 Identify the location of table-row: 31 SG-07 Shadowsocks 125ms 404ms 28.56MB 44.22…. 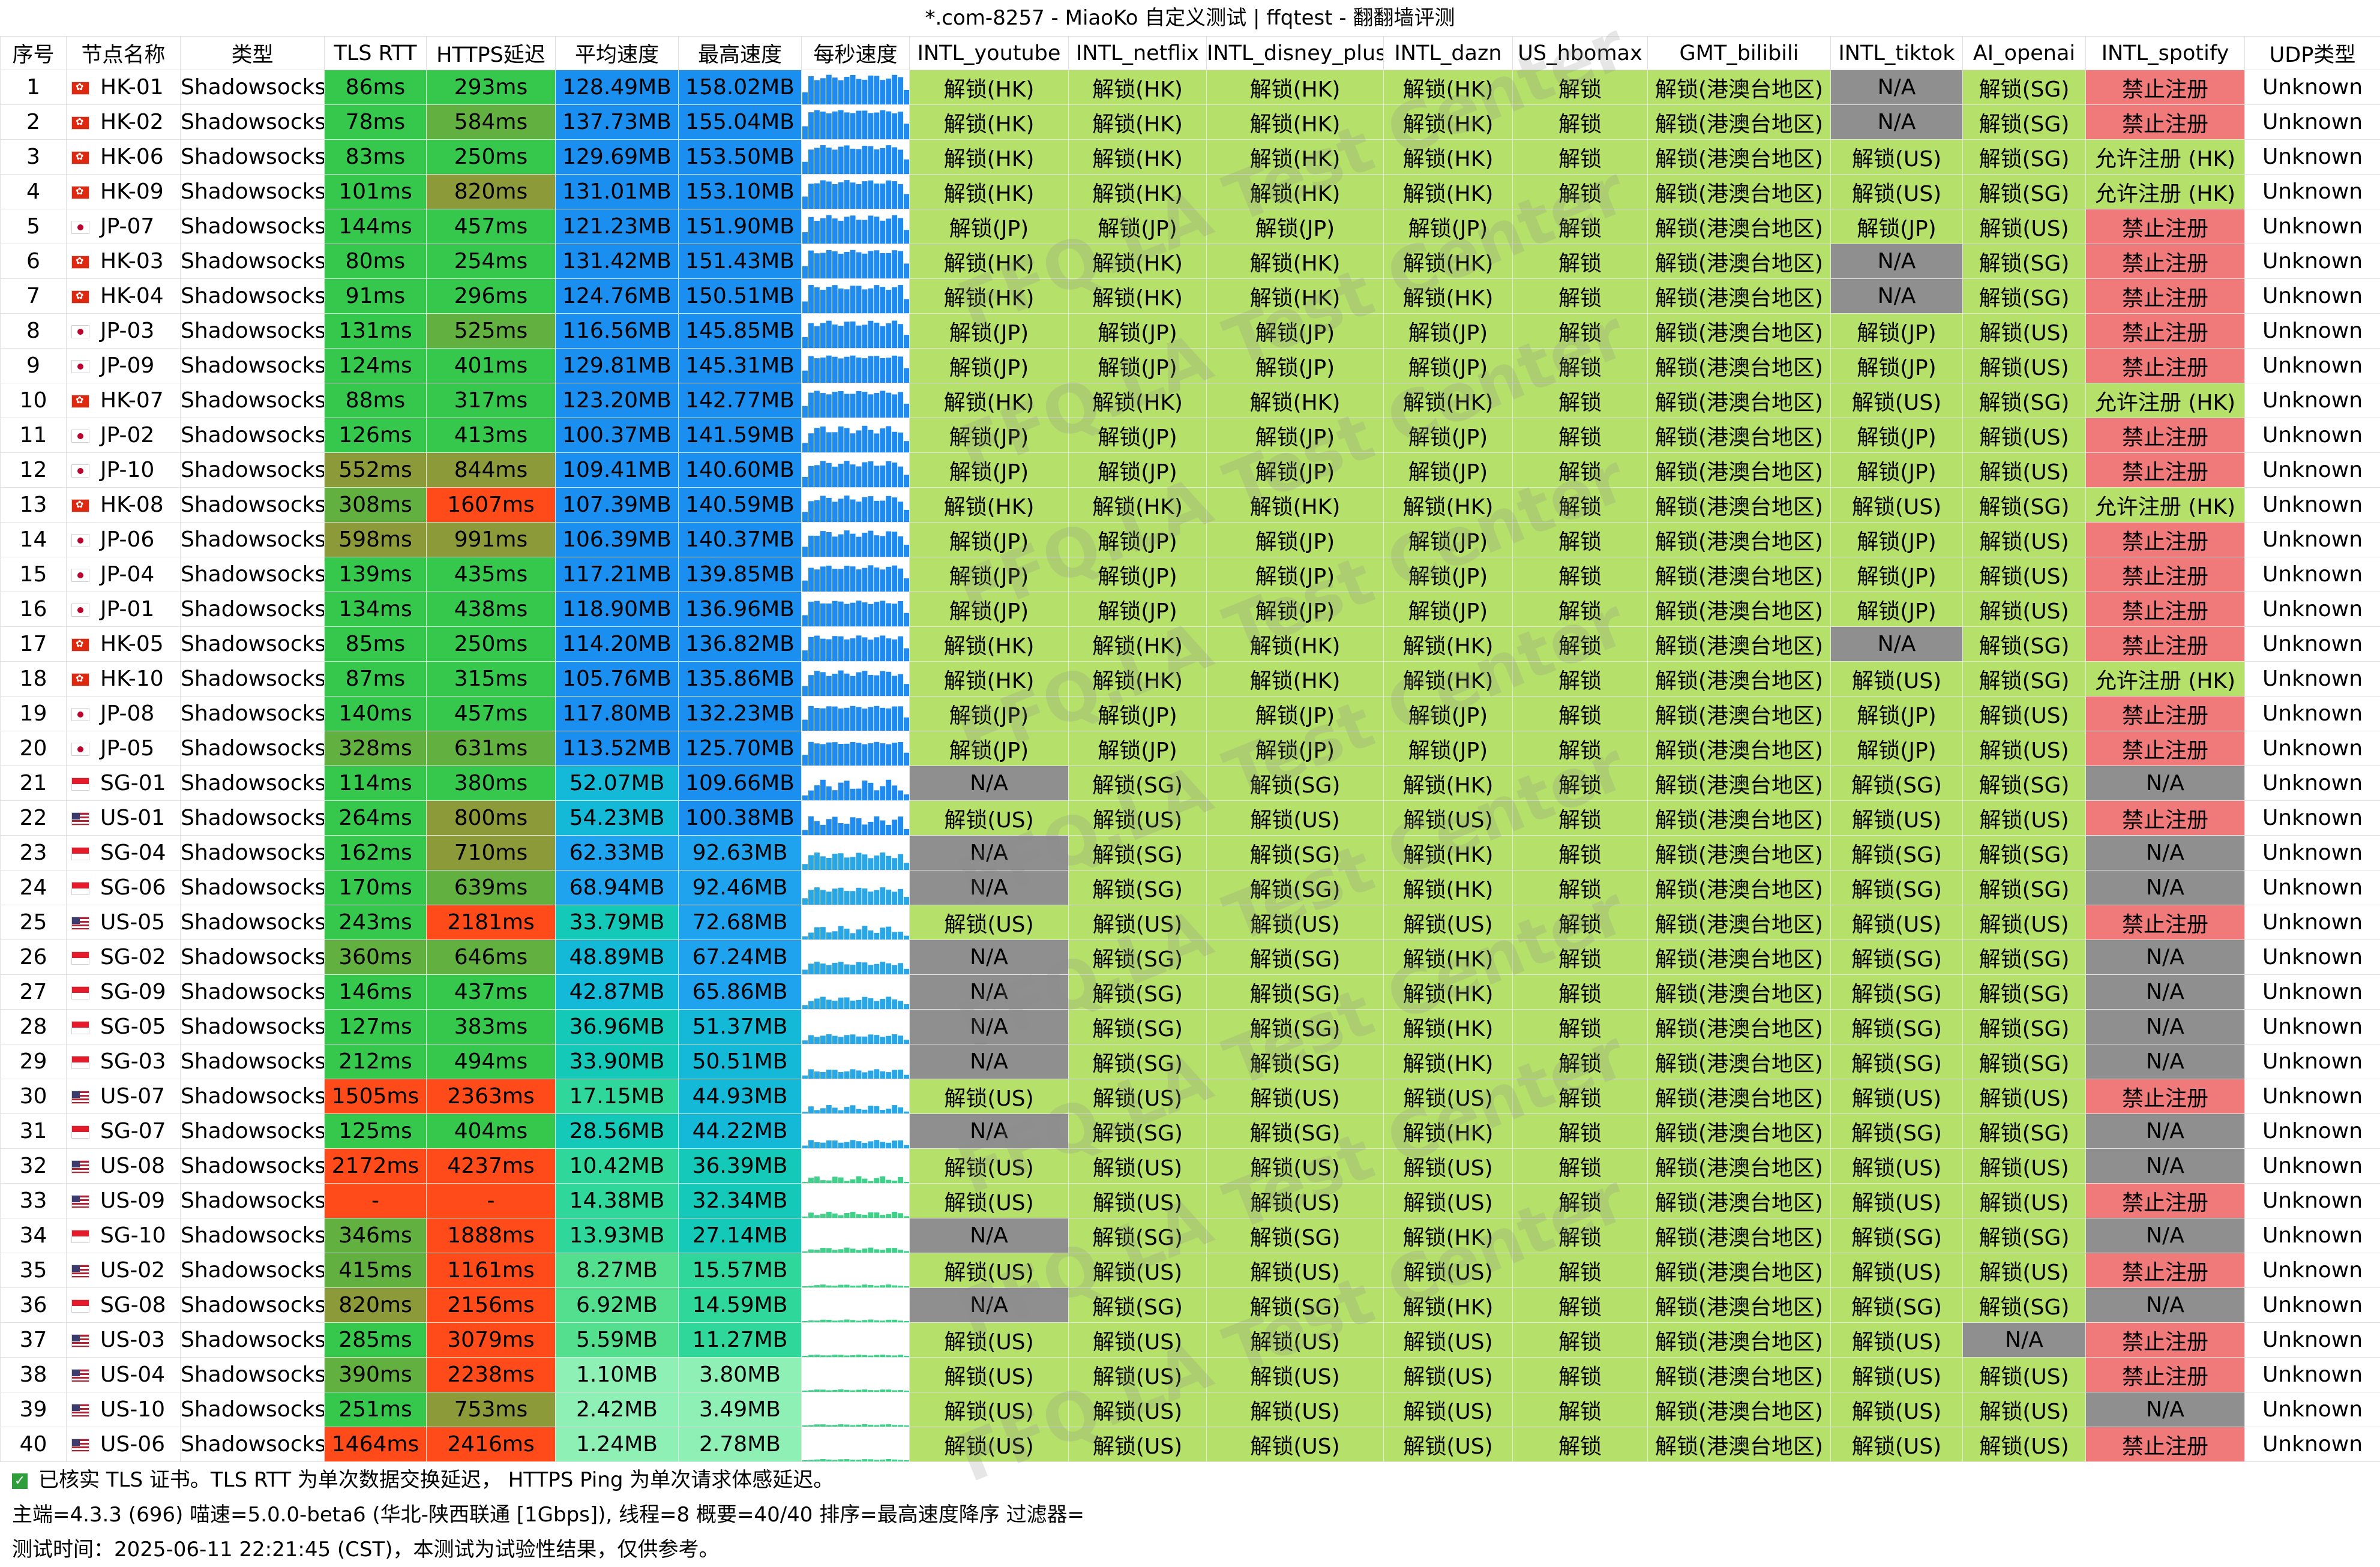
(1190, 1131).